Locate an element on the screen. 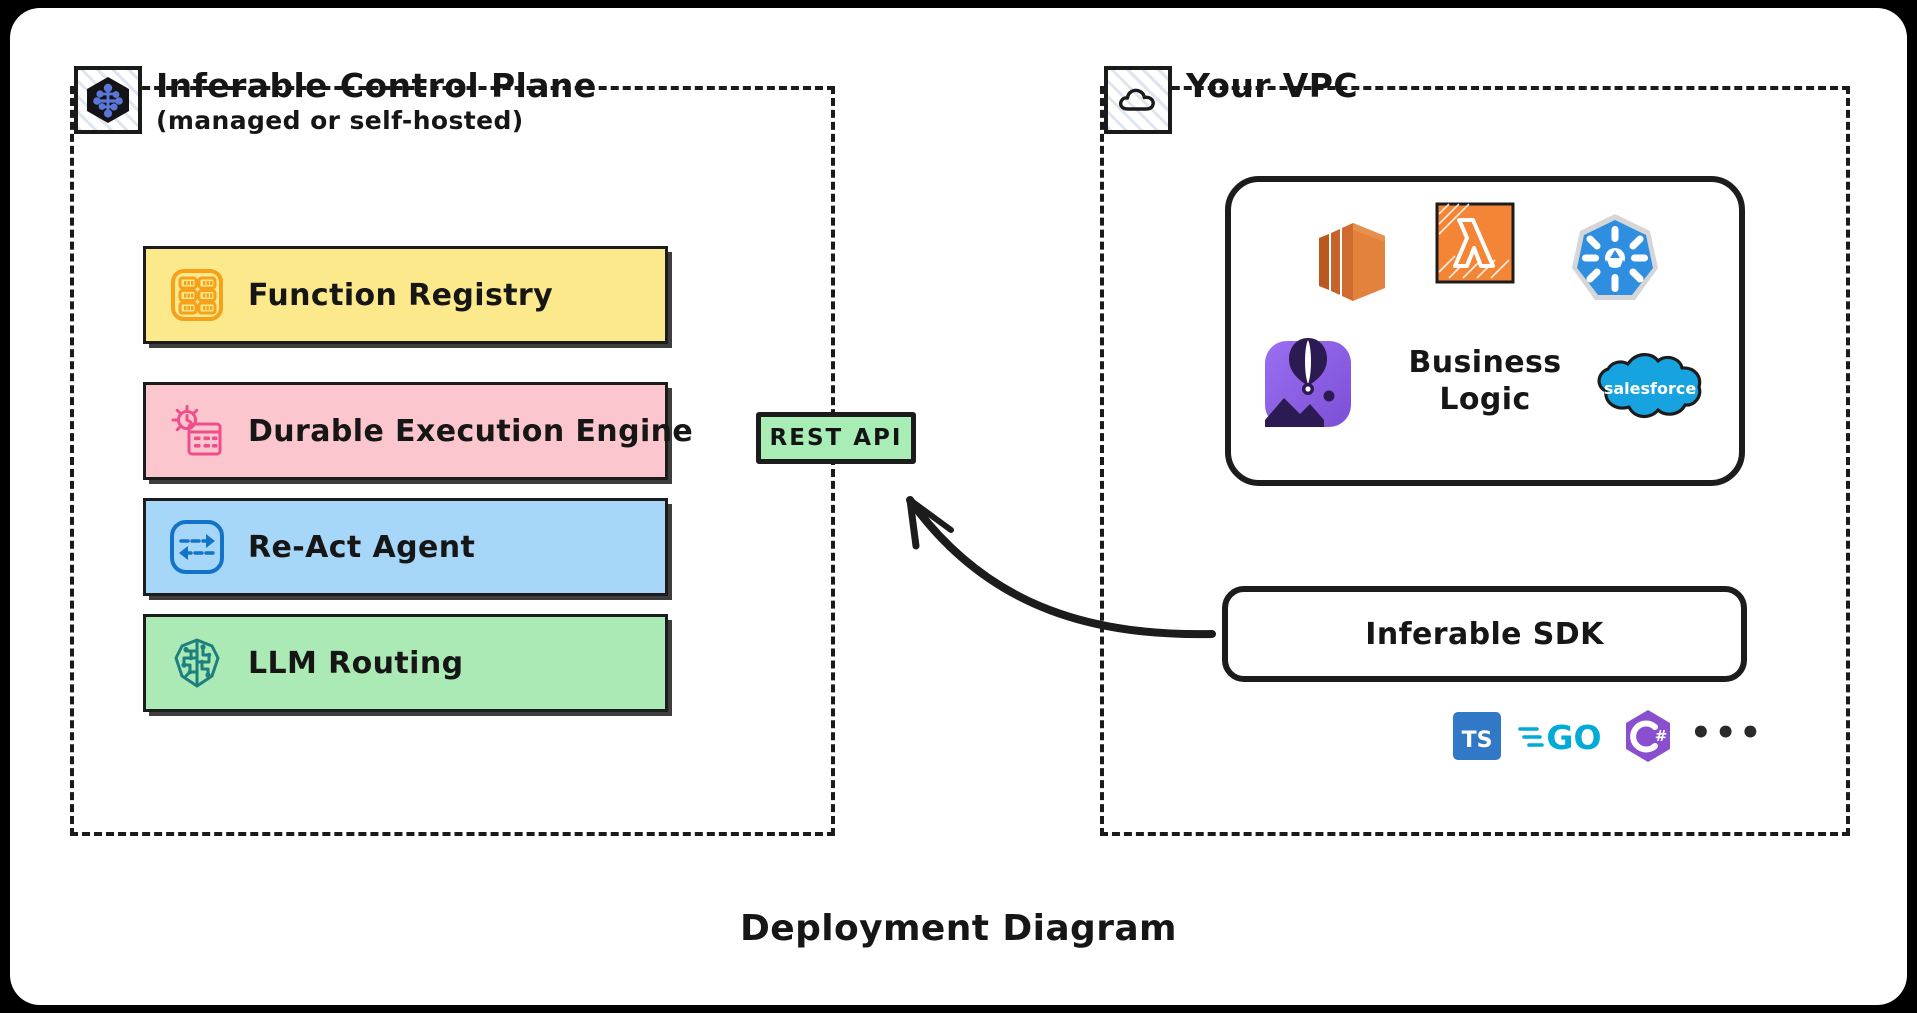 This screenshot has height=1013, width=1917. svg-text: GO is located at coordinates (1573, 737).